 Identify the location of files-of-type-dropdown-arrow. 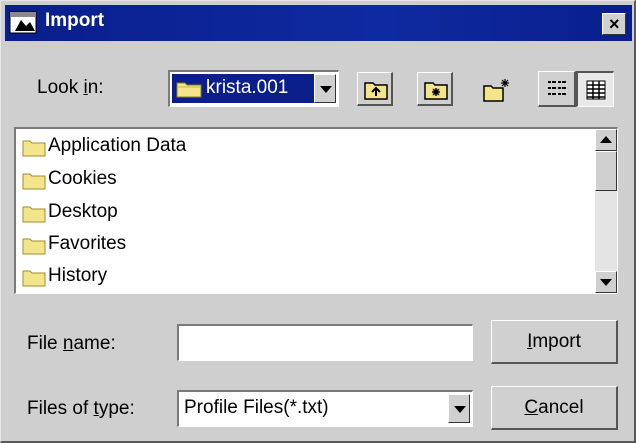
(459, 408).